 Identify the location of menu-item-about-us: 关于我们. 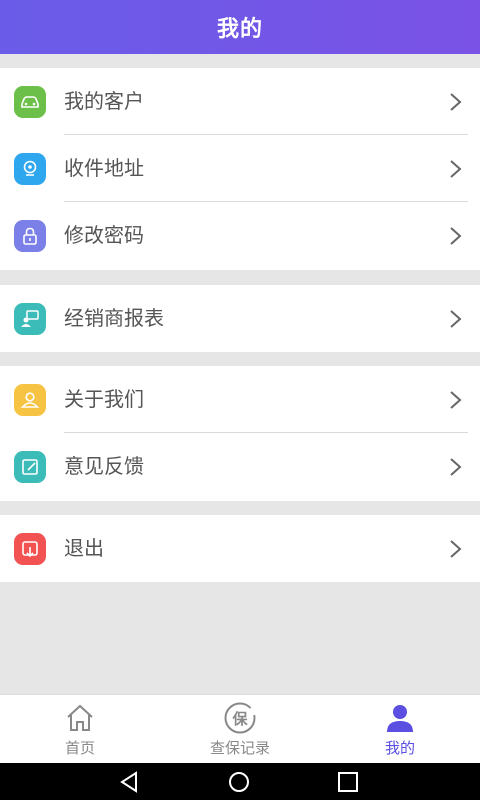
(240, 399).